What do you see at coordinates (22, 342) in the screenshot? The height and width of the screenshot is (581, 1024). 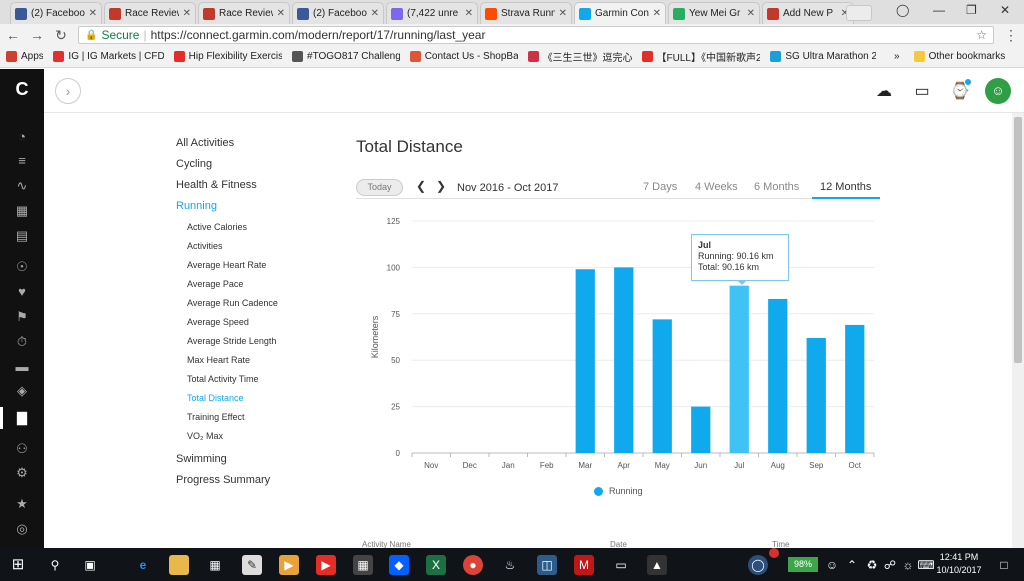 I see `stopwatch-icon: ⏱` at bounding box center [22, 342].